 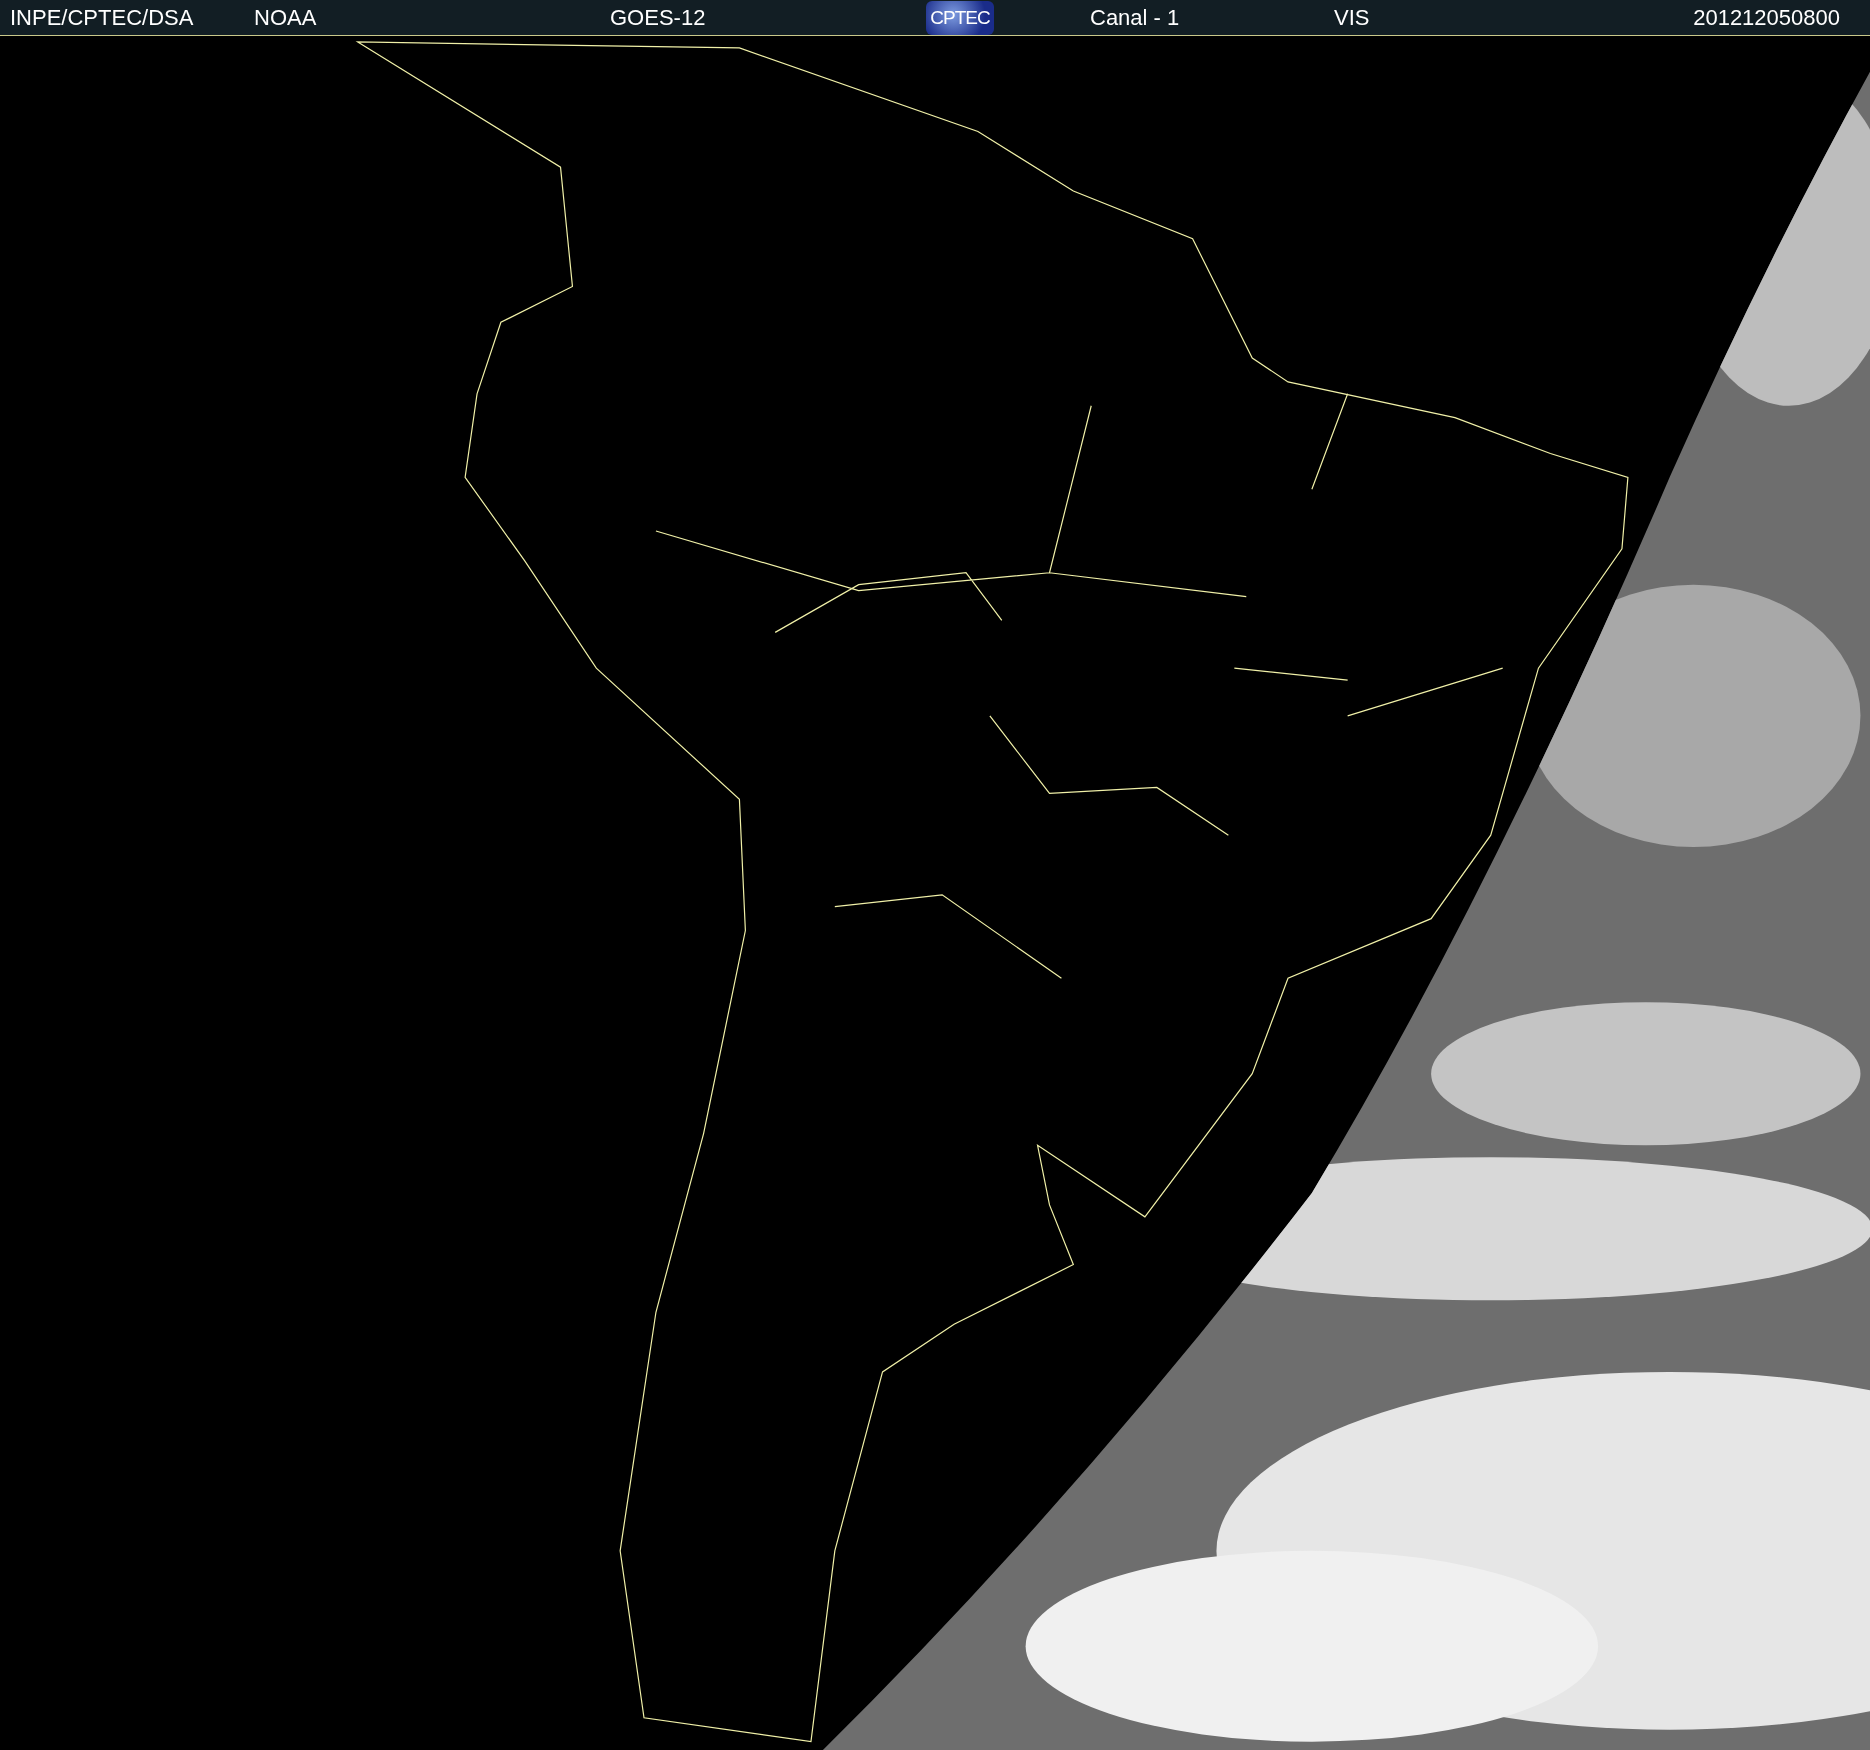 What do you see at coordinates (1135, 17) in the screenshot?
I see `channel-label: Canal - 1` at bounding box center [1135, 17].